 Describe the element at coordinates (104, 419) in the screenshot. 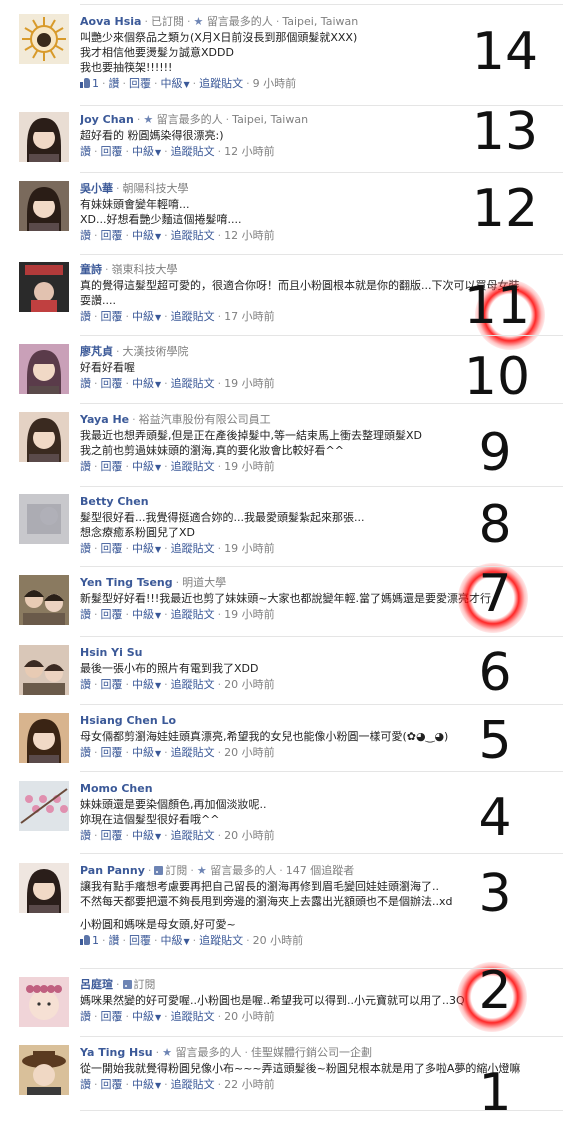

I see `author-name-link: Yaya He` at that location.